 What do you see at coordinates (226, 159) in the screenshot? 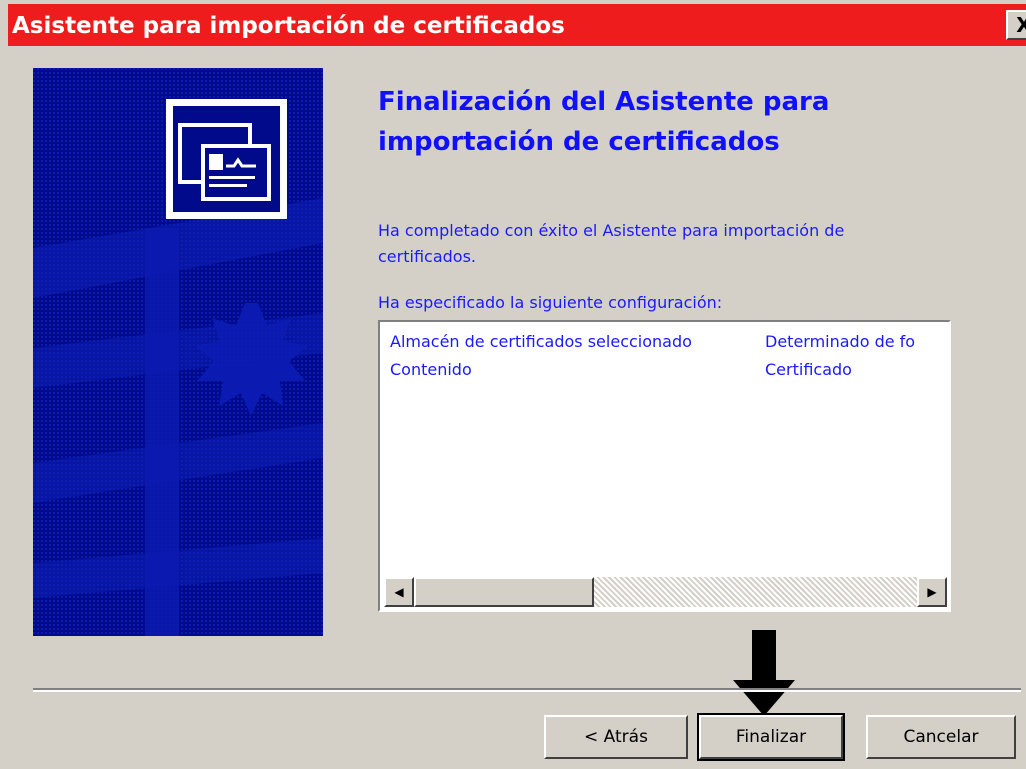
I see `certificate-icon` at bounding box center [226, 159].